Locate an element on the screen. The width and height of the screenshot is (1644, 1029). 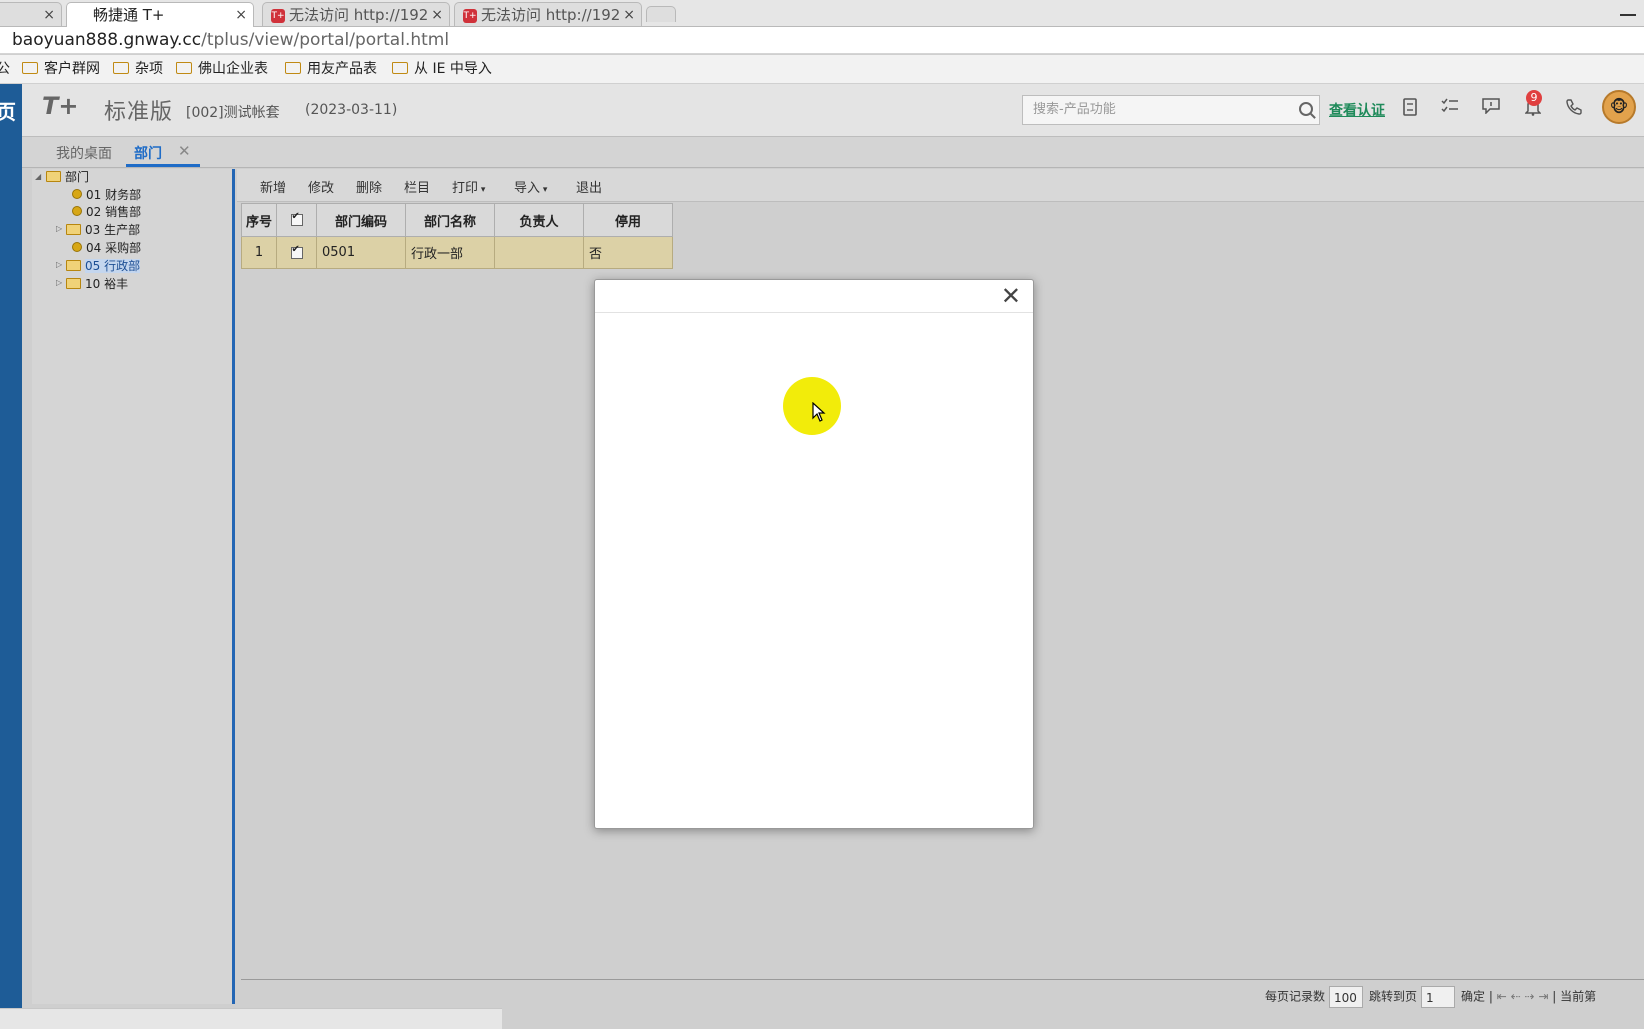
col-header-code: 部门编码 is located at coordinates (361, 220).